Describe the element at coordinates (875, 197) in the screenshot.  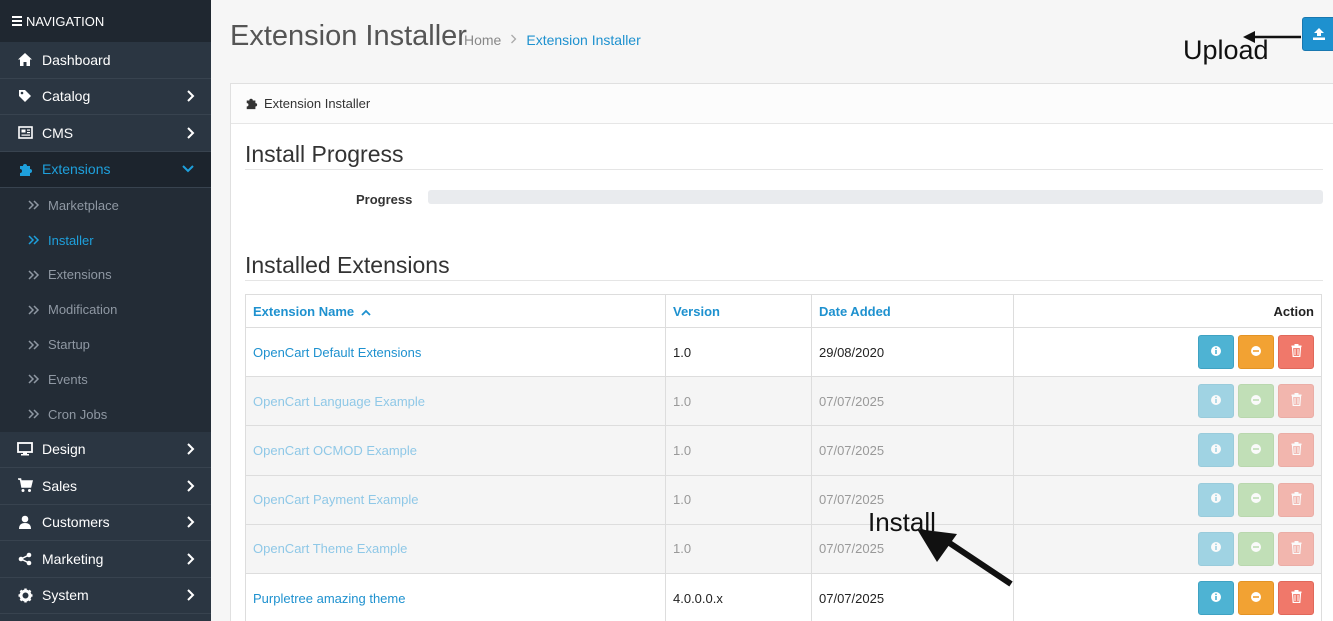
I see `progress-bar` at that location.